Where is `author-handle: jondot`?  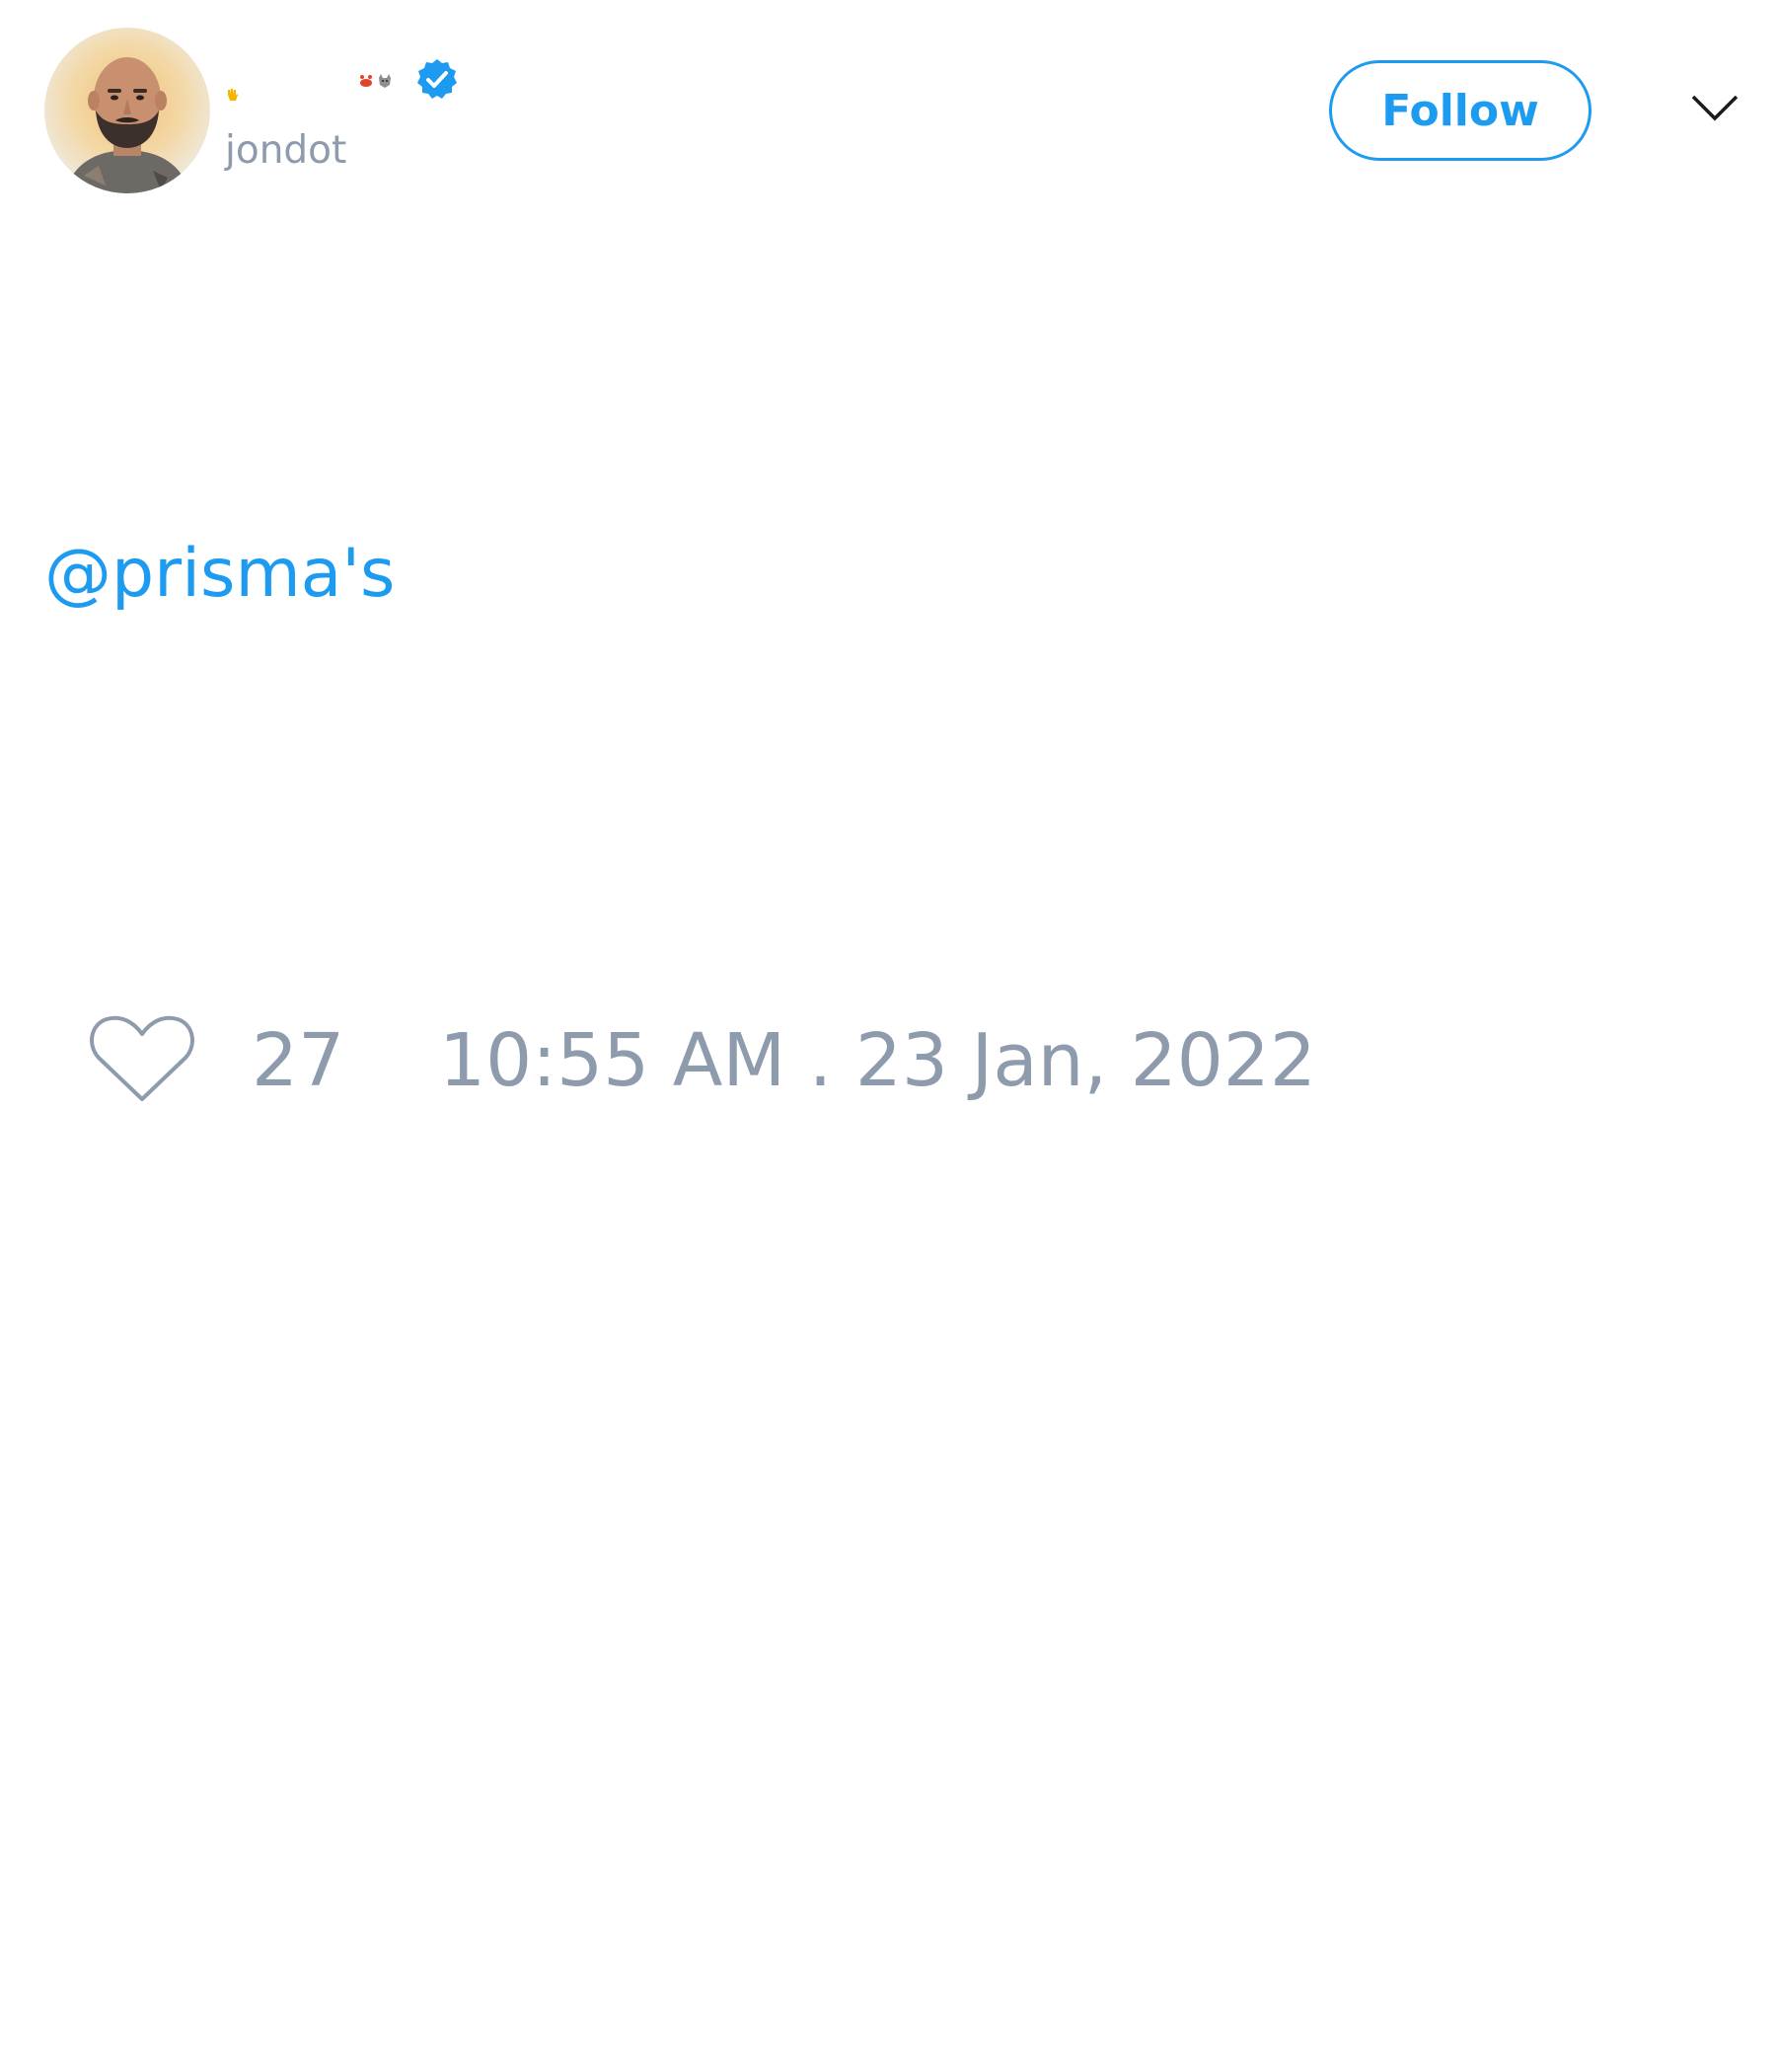 author-handle: jondot is located at coordinates (285, 151).